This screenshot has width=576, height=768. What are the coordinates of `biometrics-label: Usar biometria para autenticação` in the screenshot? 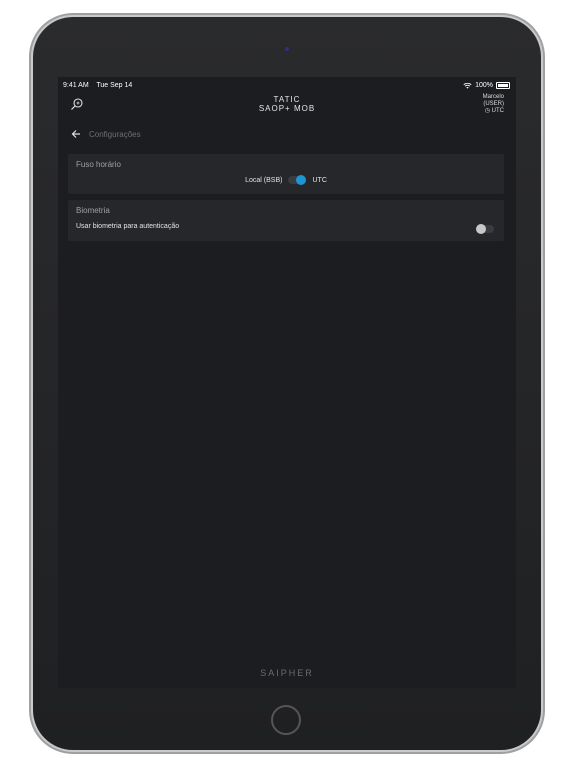 It's located at (128, 226).